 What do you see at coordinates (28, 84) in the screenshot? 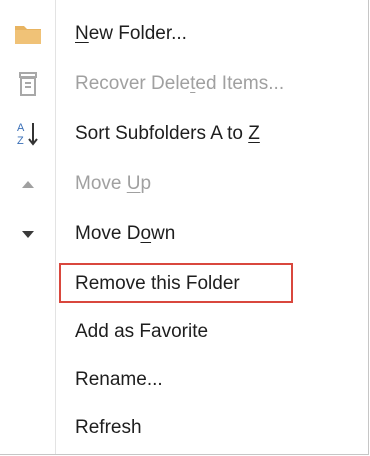
I see `recycle-bin-icon` at bounding box center [28, 84].